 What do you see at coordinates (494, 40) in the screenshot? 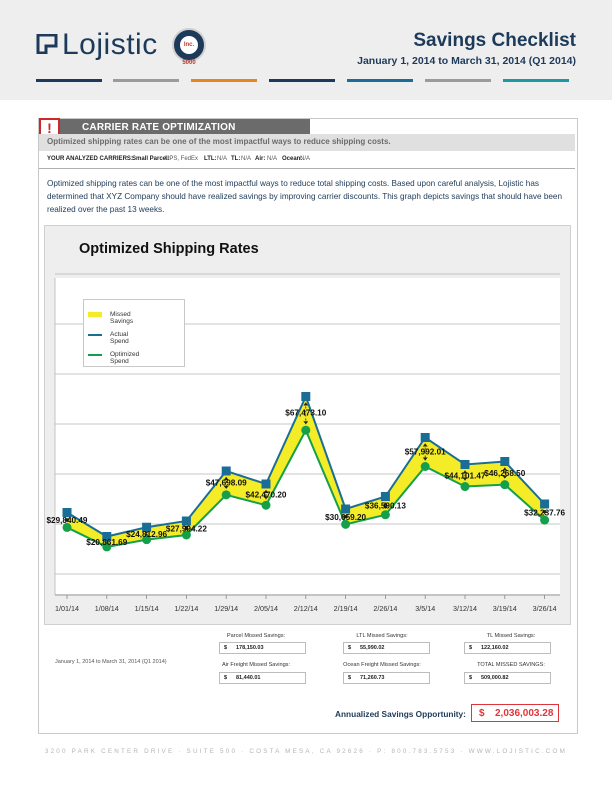
I see `page-title: Savings Checklist` at bounding box center [494, 40].